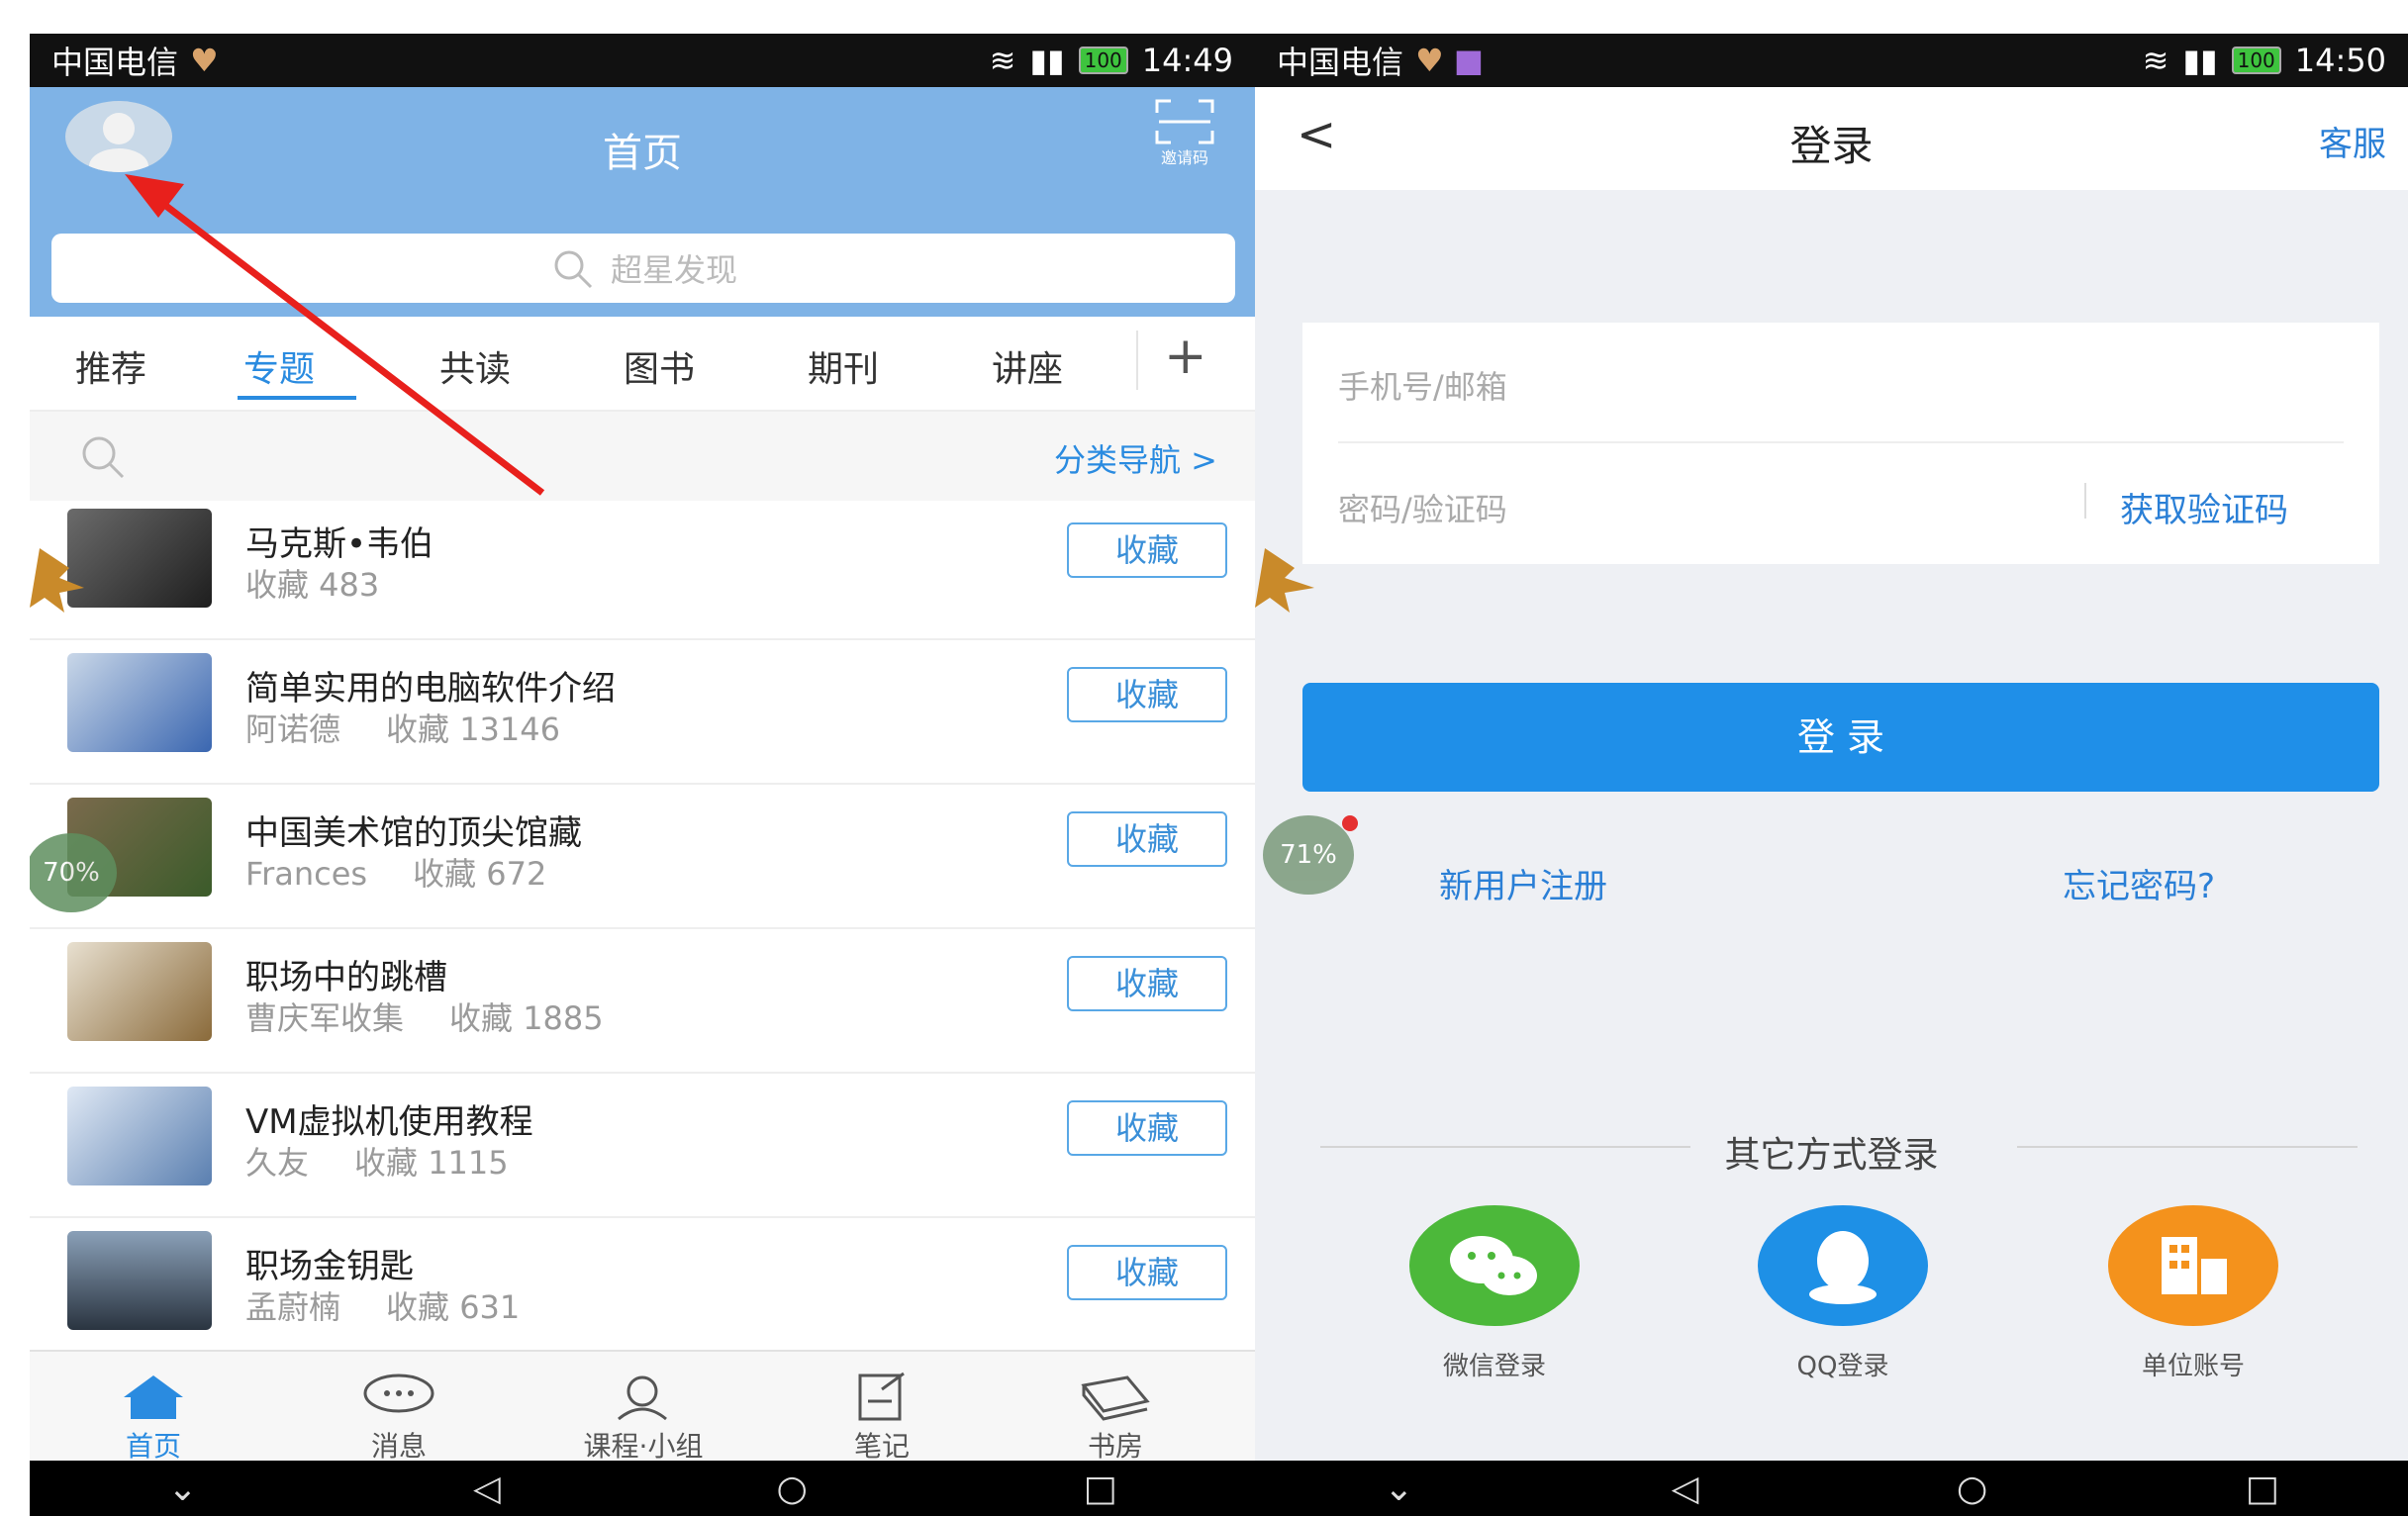 This screenshot has height=1516, width=2408. I want to click on item-meta: 久友 收藏 1115, so click(399, 1161).